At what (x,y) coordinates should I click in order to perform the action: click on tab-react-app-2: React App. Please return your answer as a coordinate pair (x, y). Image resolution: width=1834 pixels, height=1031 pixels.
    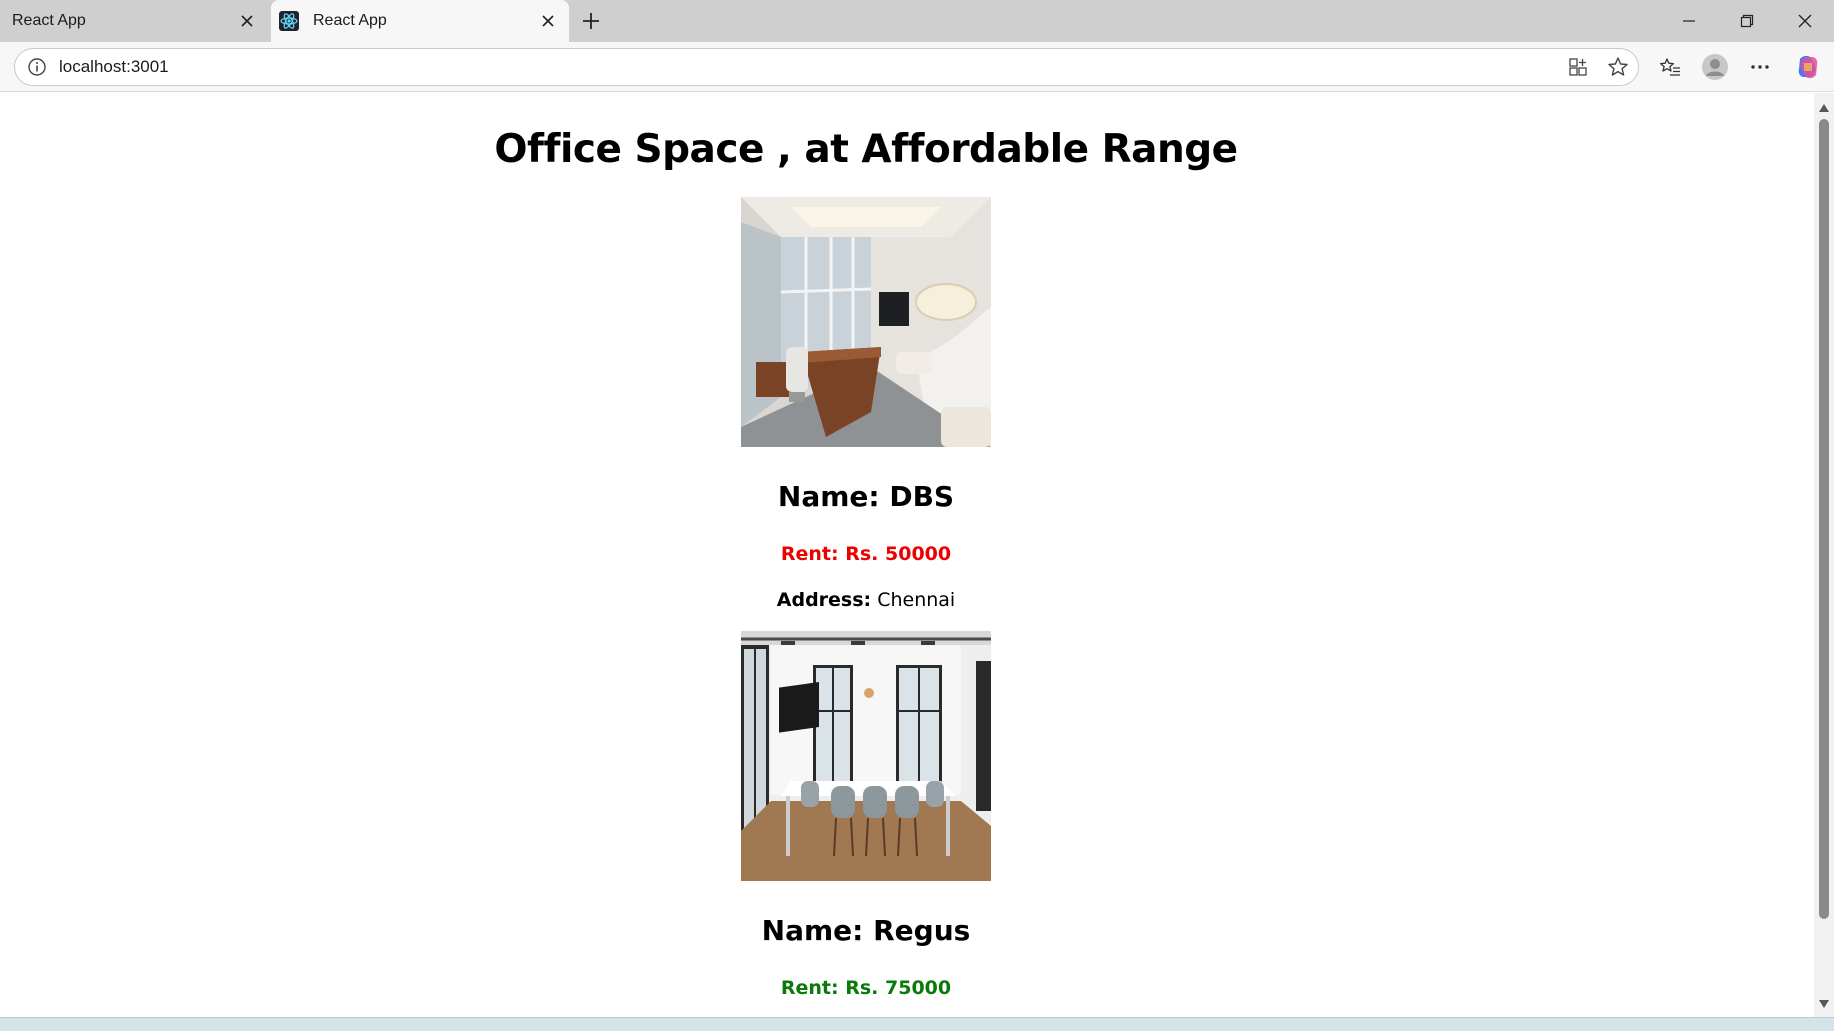
    Looking at the image, I should click on (420, 21).